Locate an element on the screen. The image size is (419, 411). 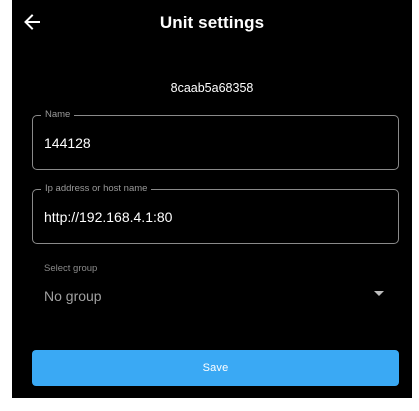
page-title: Unit settings is located at coordinates (212, 22).